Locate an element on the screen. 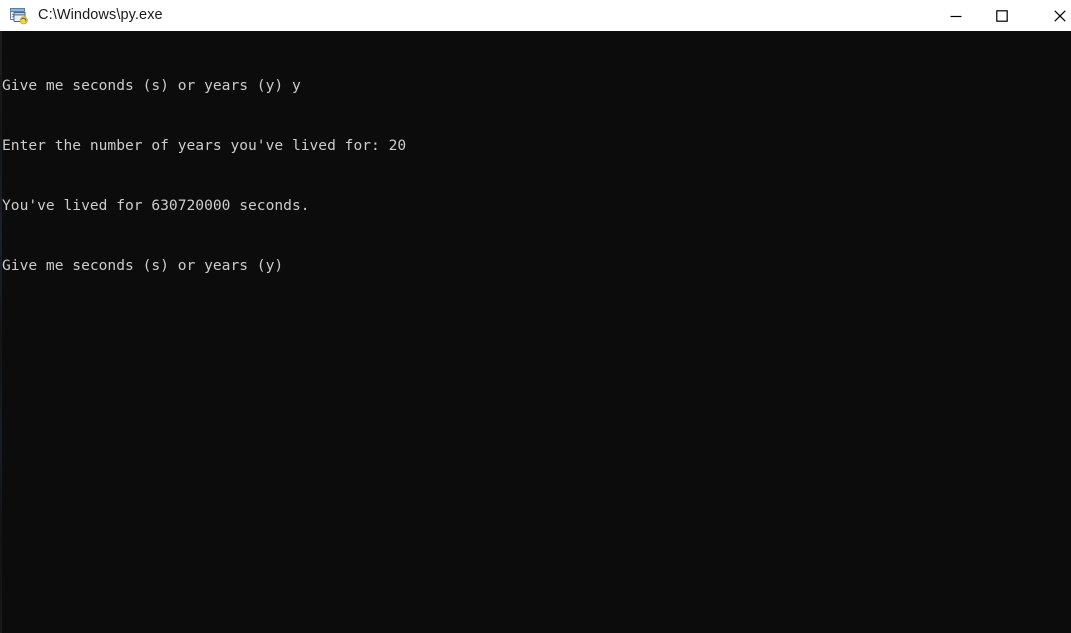 The width and height of the screenshot is (1071, 633). maximize-icon is located at coordinates (1002, 15).